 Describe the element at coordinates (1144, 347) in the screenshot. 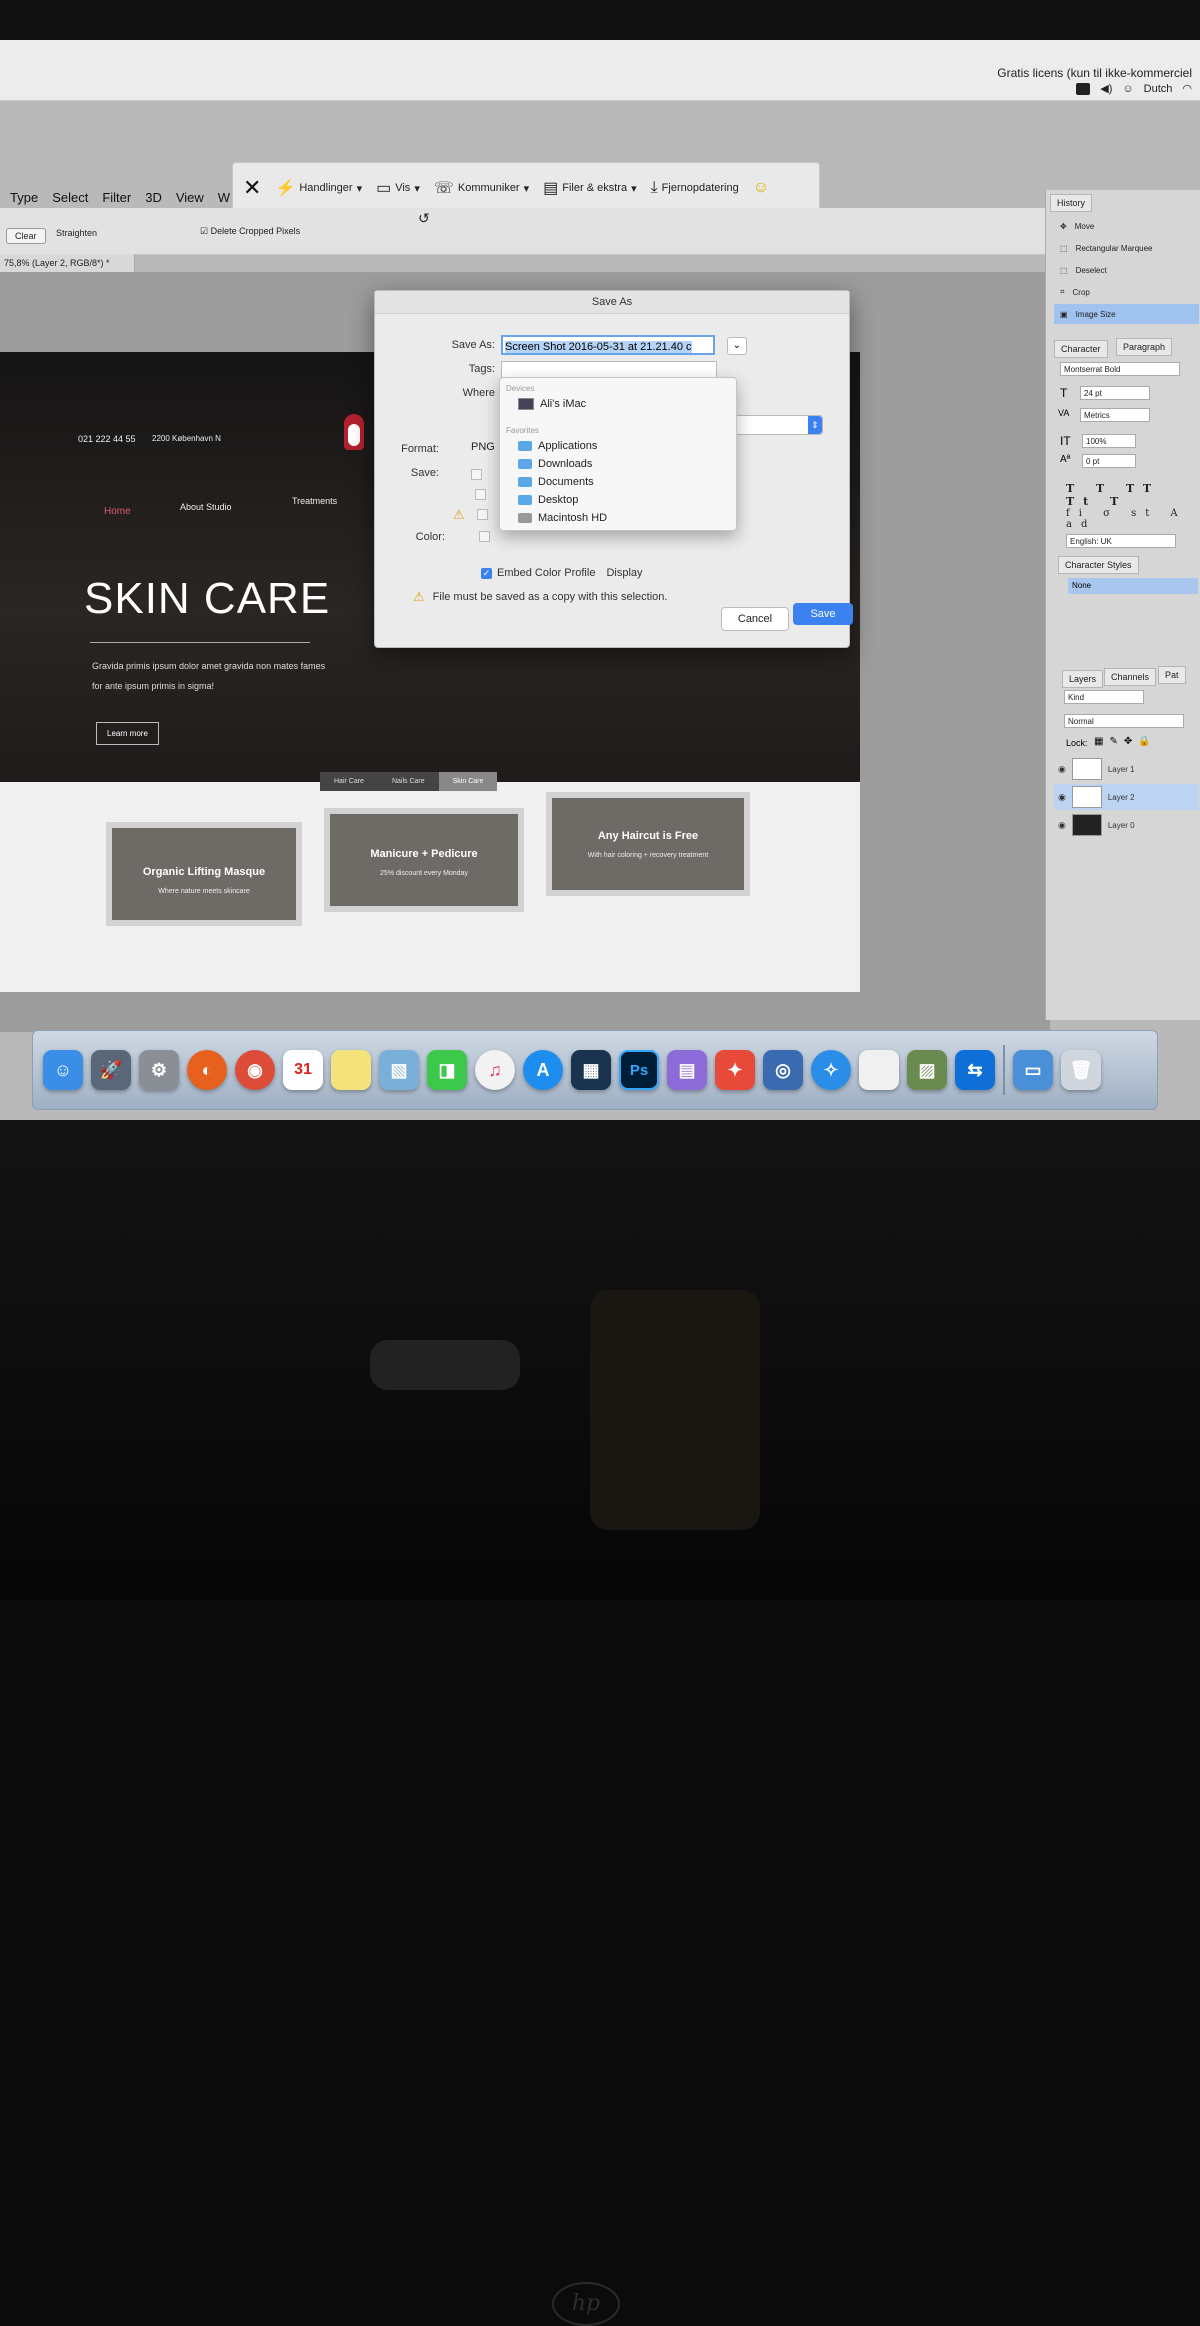

I see `tab-paragraph: Paragraph` at that location.